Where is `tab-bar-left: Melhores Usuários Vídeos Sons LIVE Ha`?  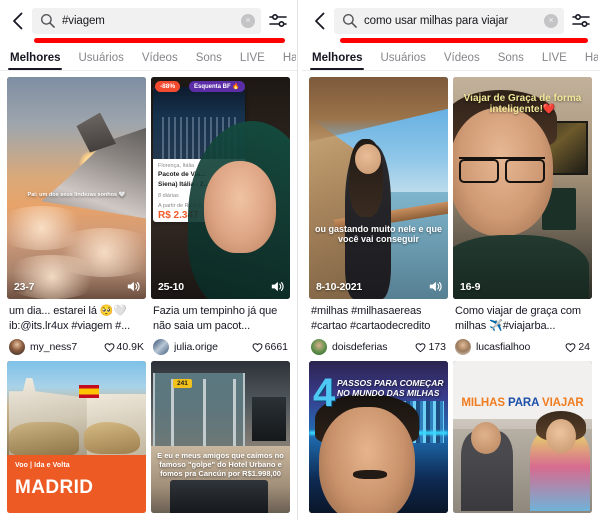
tab-bar-left: Melhores Usuários Vídeos Sons LIVE Ha is located at coordinates (148, 57).